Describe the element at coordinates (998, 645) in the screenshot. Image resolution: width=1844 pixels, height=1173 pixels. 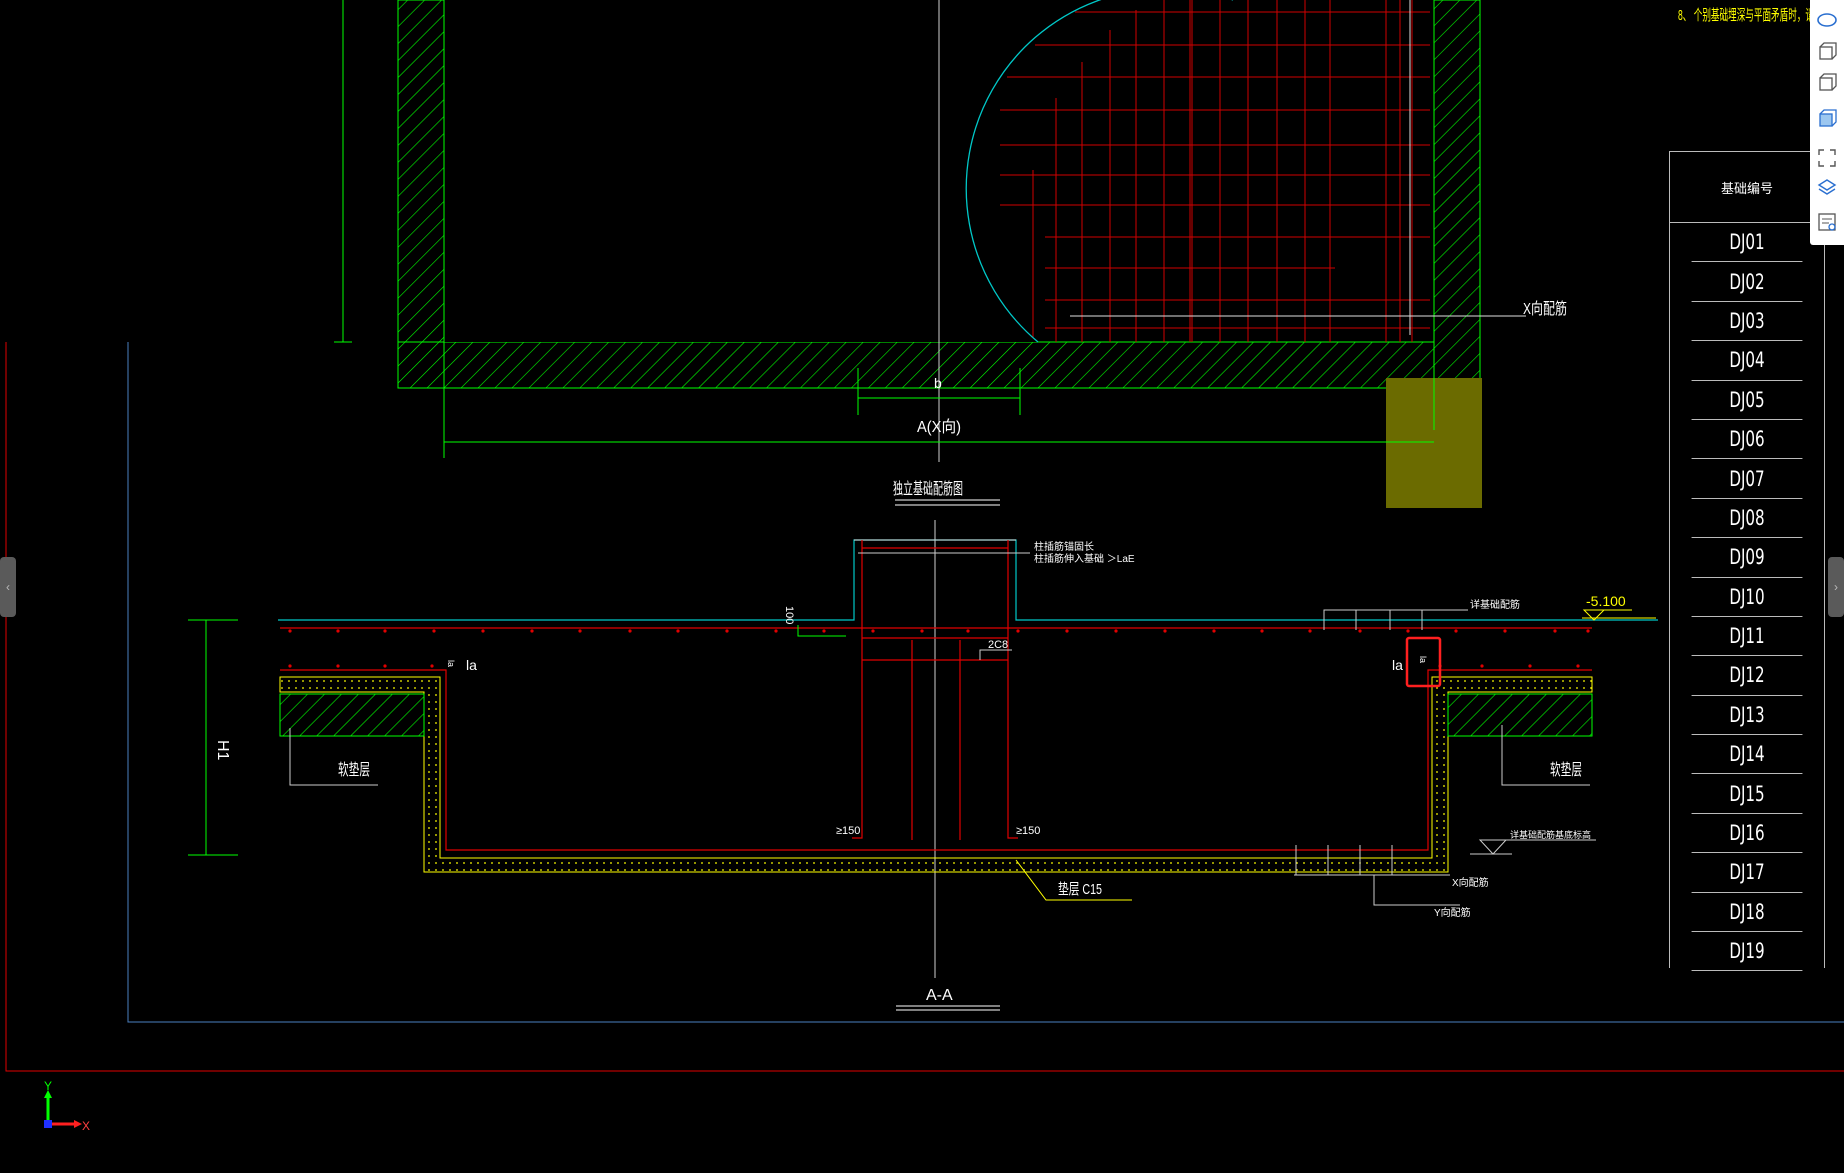
I see `c8-label: 2C8` at that location.